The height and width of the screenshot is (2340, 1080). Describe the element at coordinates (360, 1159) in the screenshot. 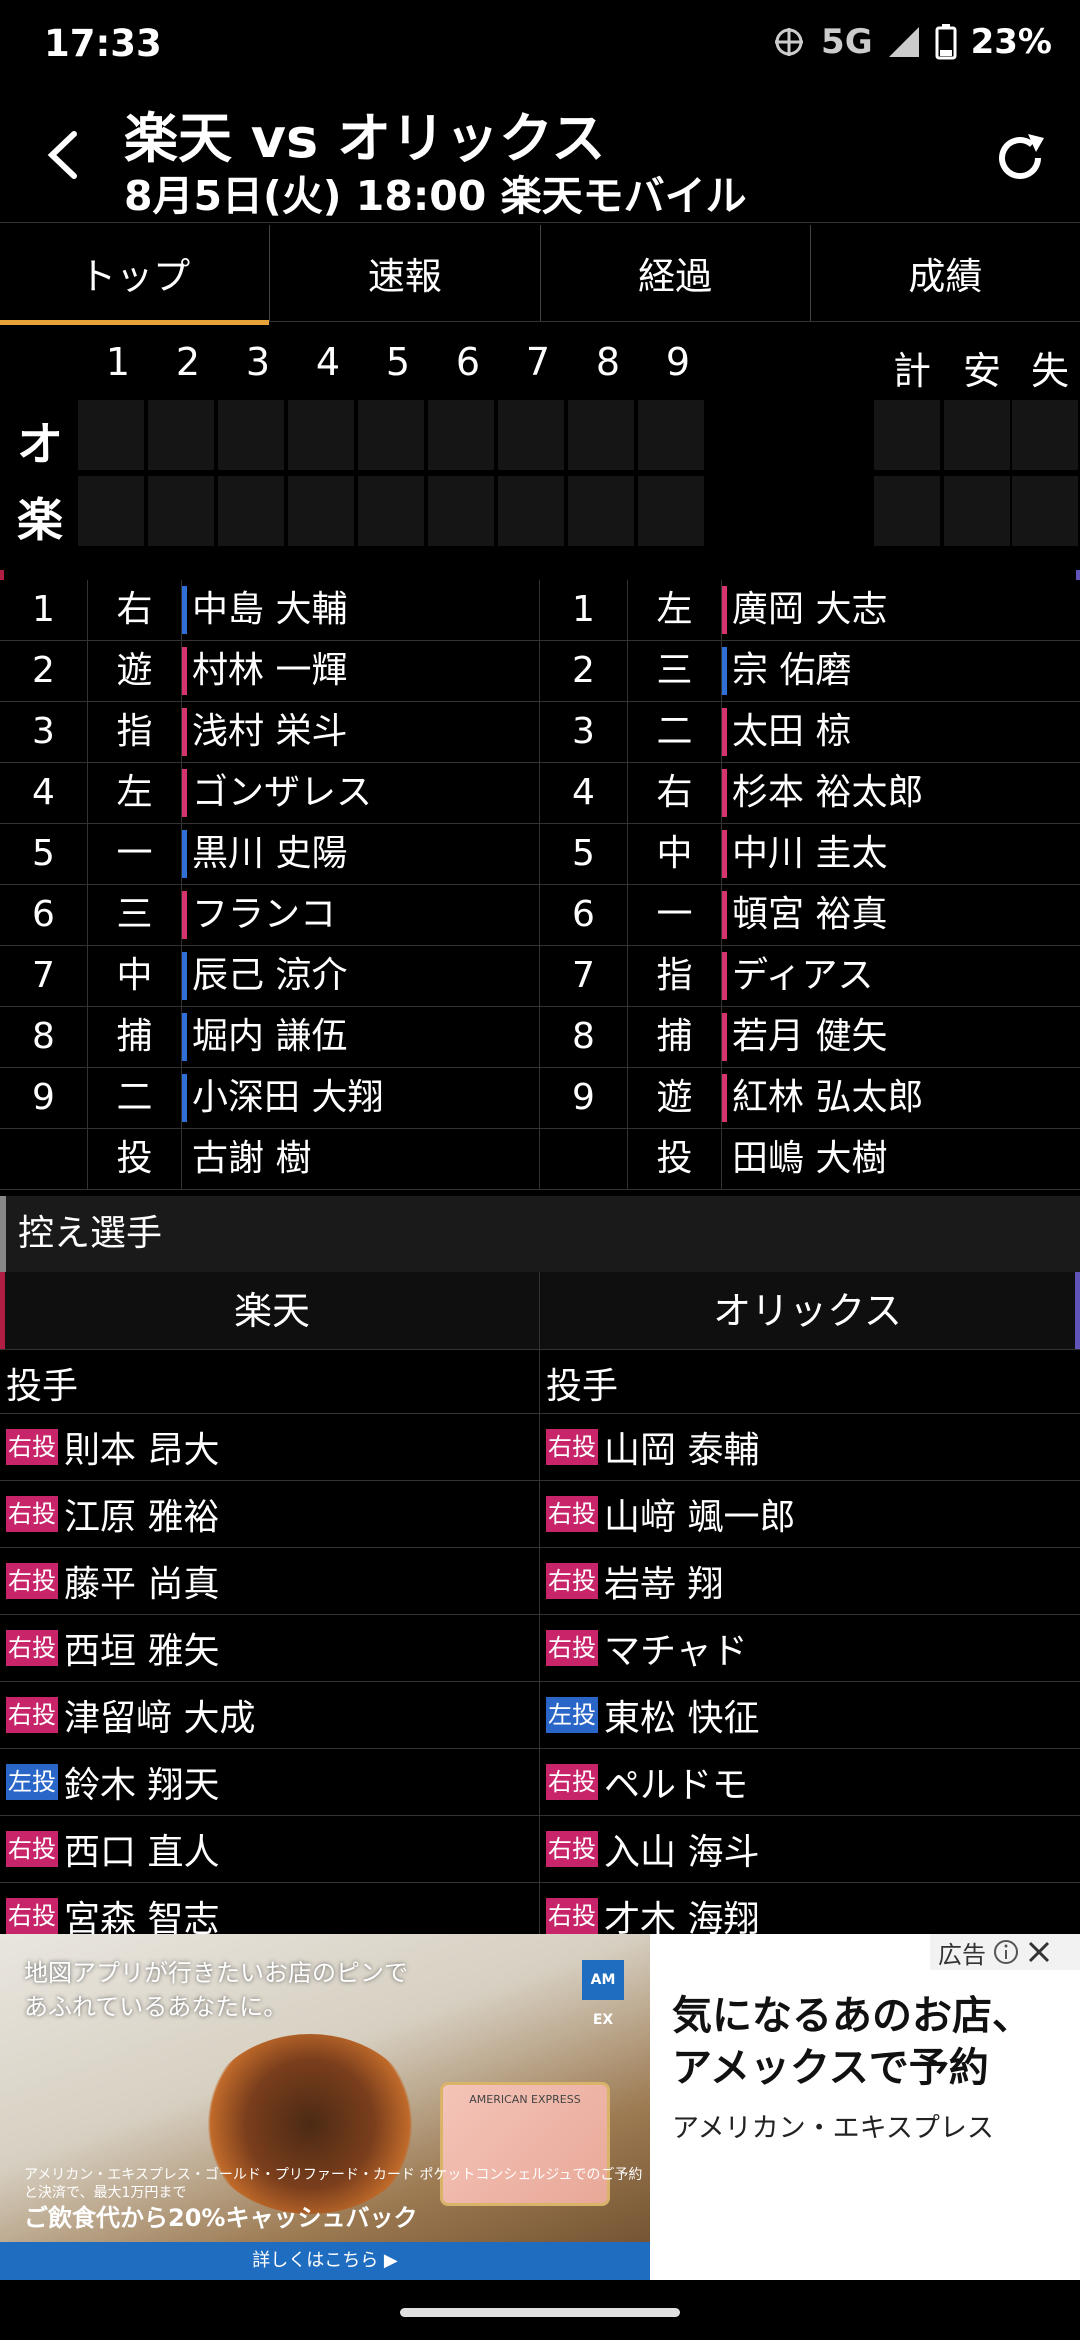

I see `player-name: 古謝 樹` at that location.